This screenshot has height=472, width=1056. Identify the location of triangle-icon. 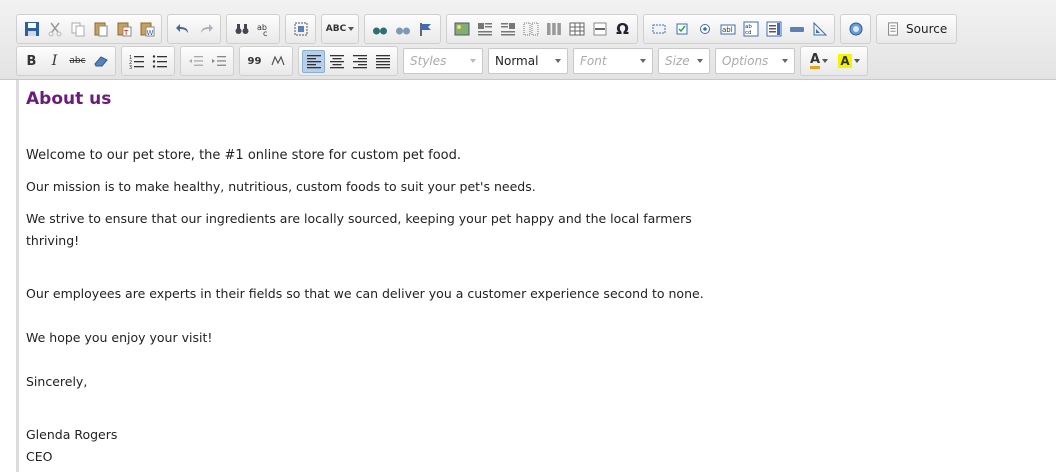
(820, 28).